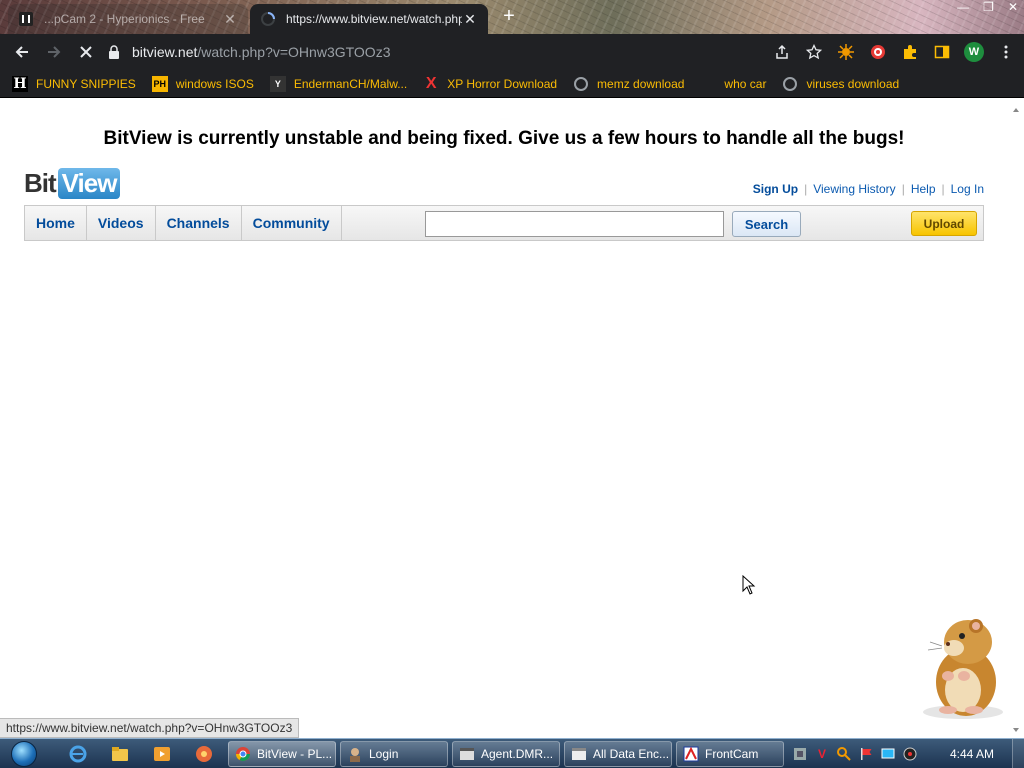 The width and height of the screenshot is (1024, 768). Describe the element at coordinates (1016, 730) in the screenshot. I see `scroll-down-icon` at that location.